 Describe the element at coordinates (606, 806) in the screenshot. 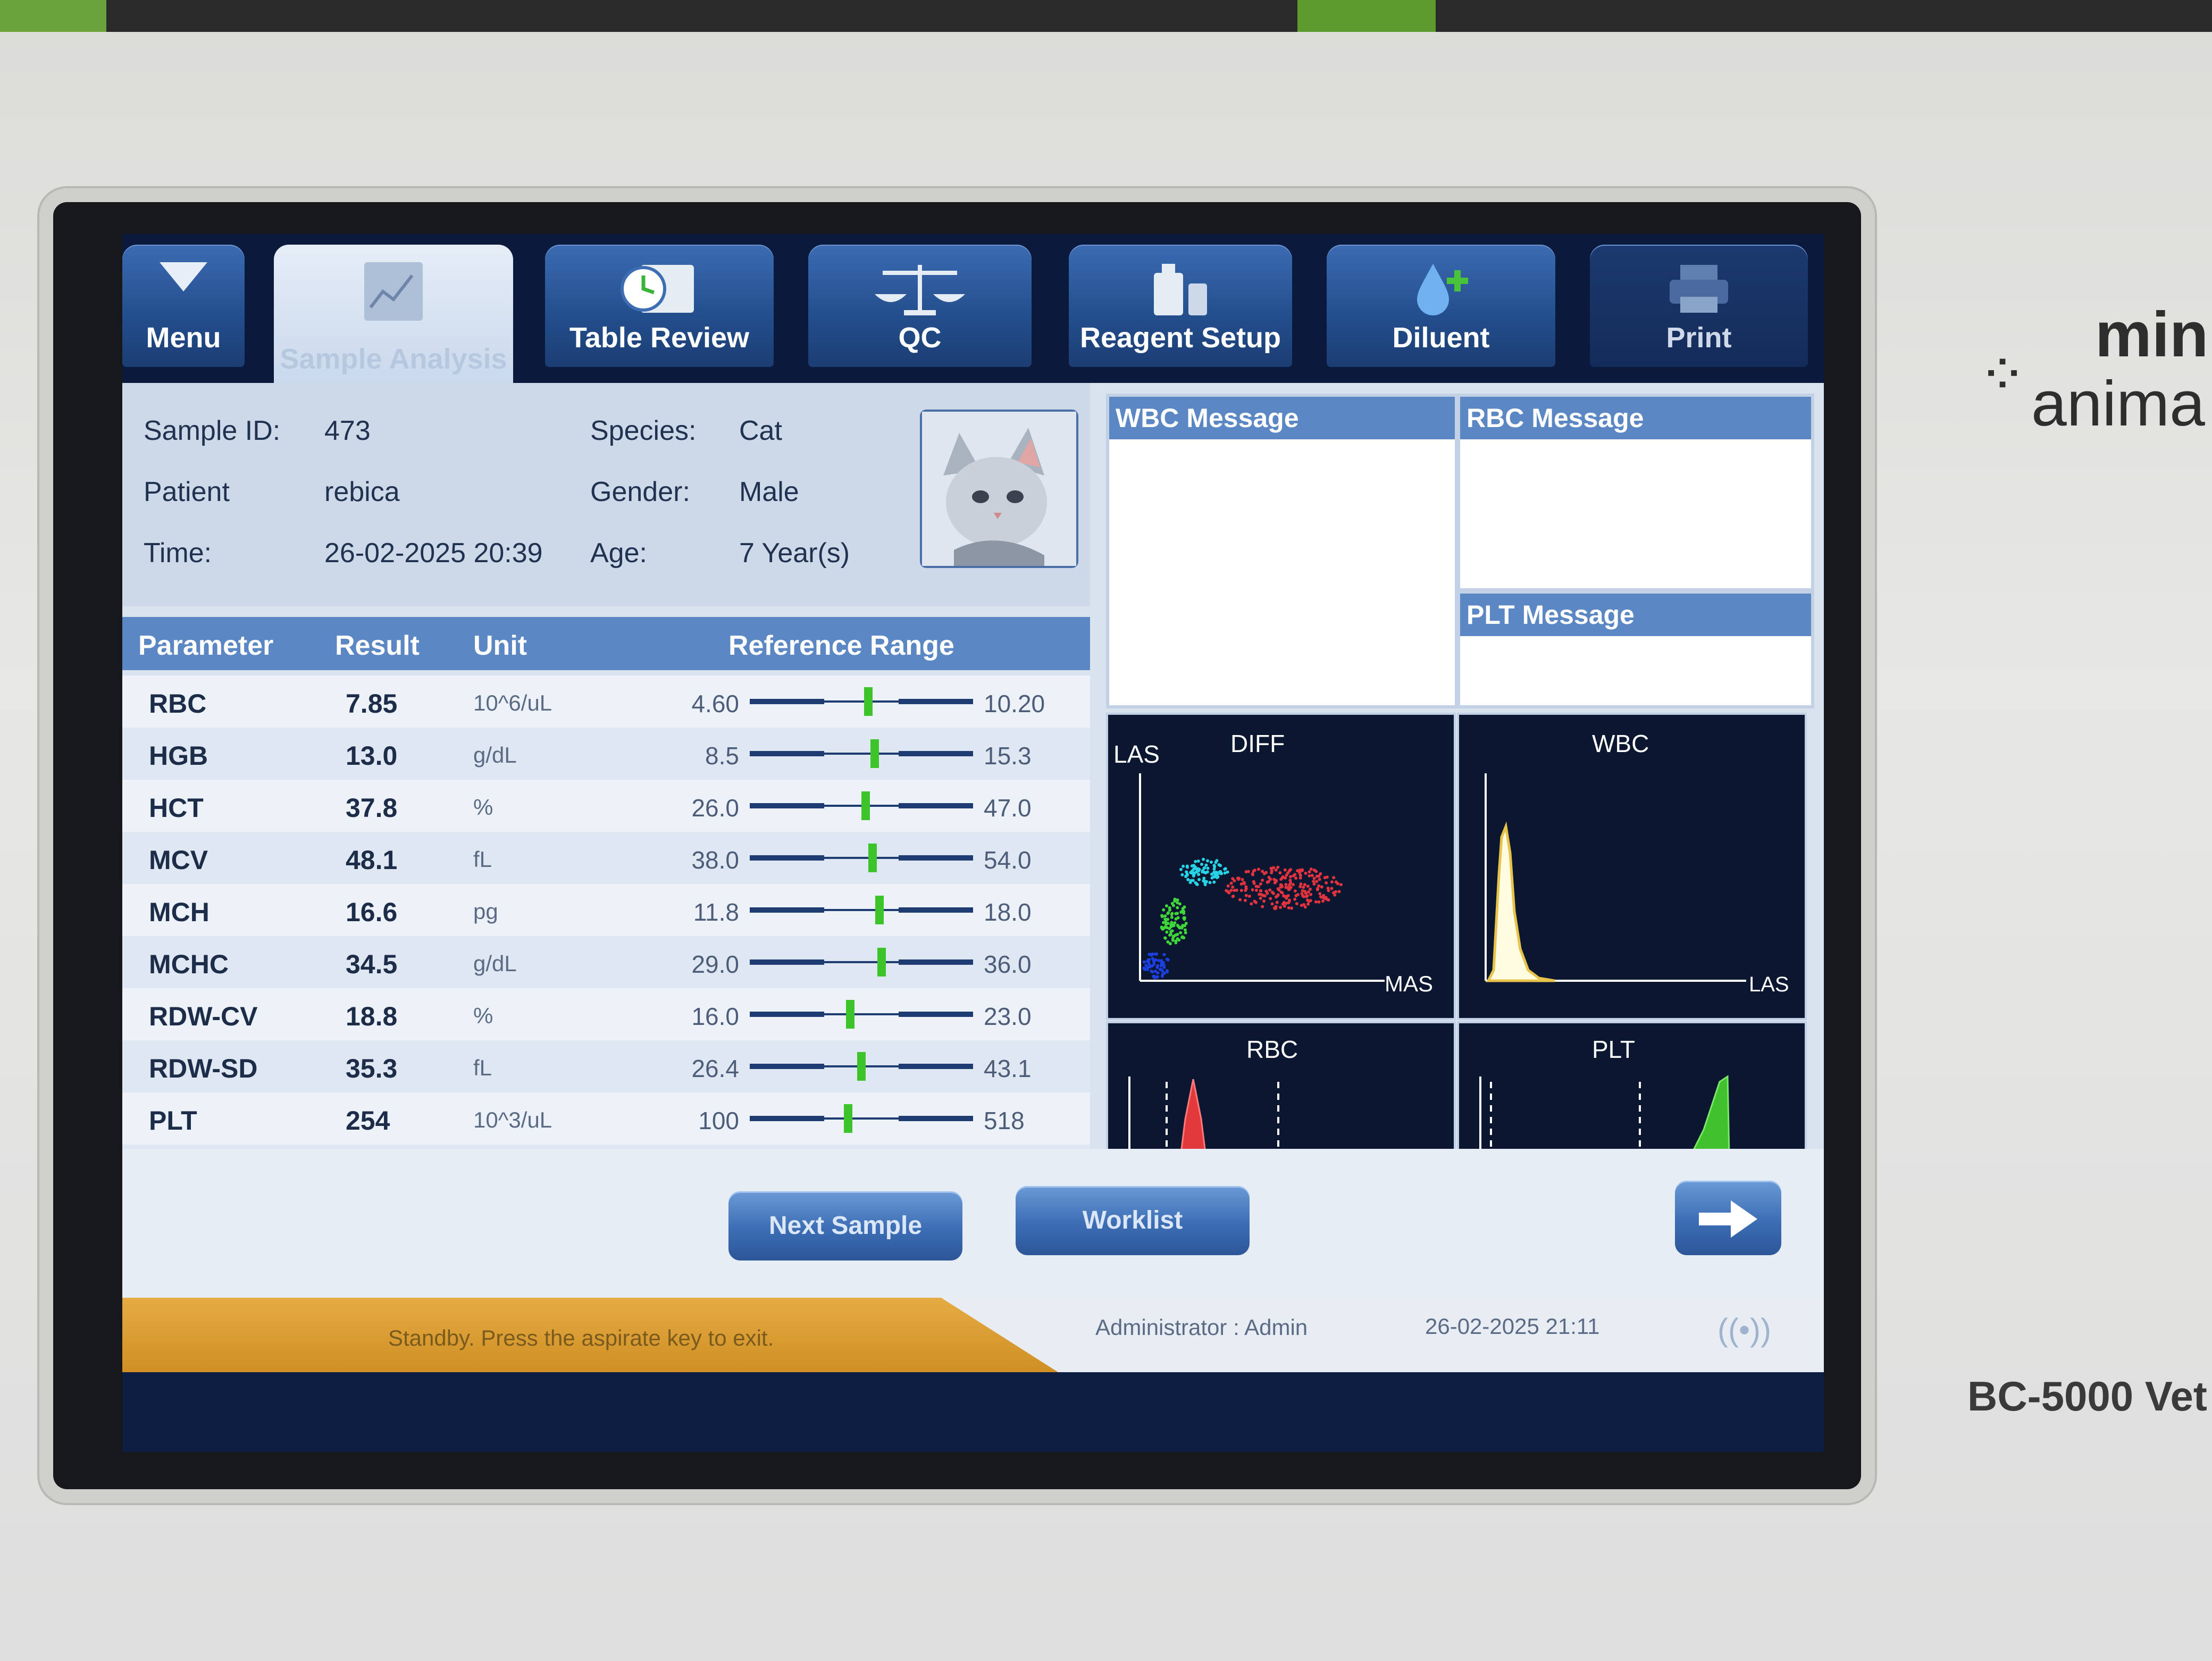

I see `result-row-hct: HCT 37.8% 26.0 47.0` at that location.